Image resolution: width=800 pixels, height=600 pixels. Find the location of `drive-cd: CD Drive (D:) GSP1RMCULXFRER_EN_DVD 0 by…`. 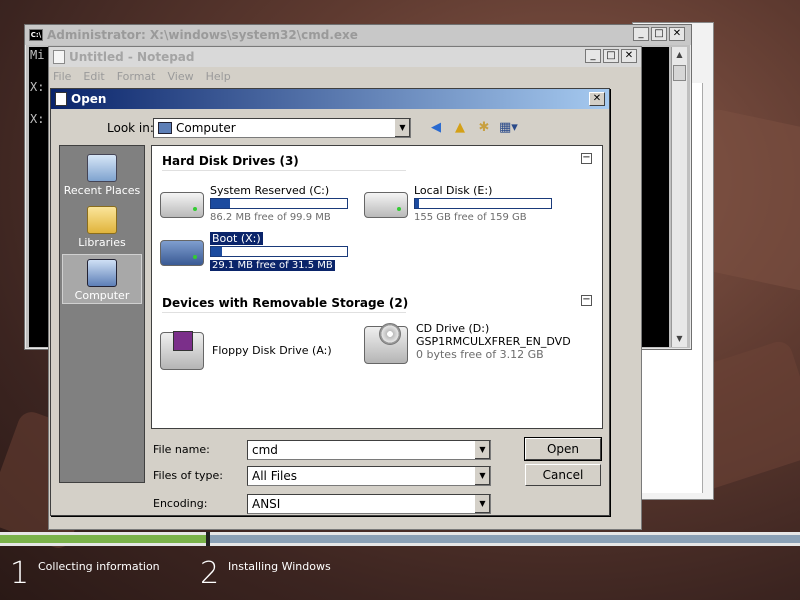

drive-cd: CD Drive (D:) GSP1RMCULXFRER_EN_DVD 0 by… is located at coordinates (474, 347).